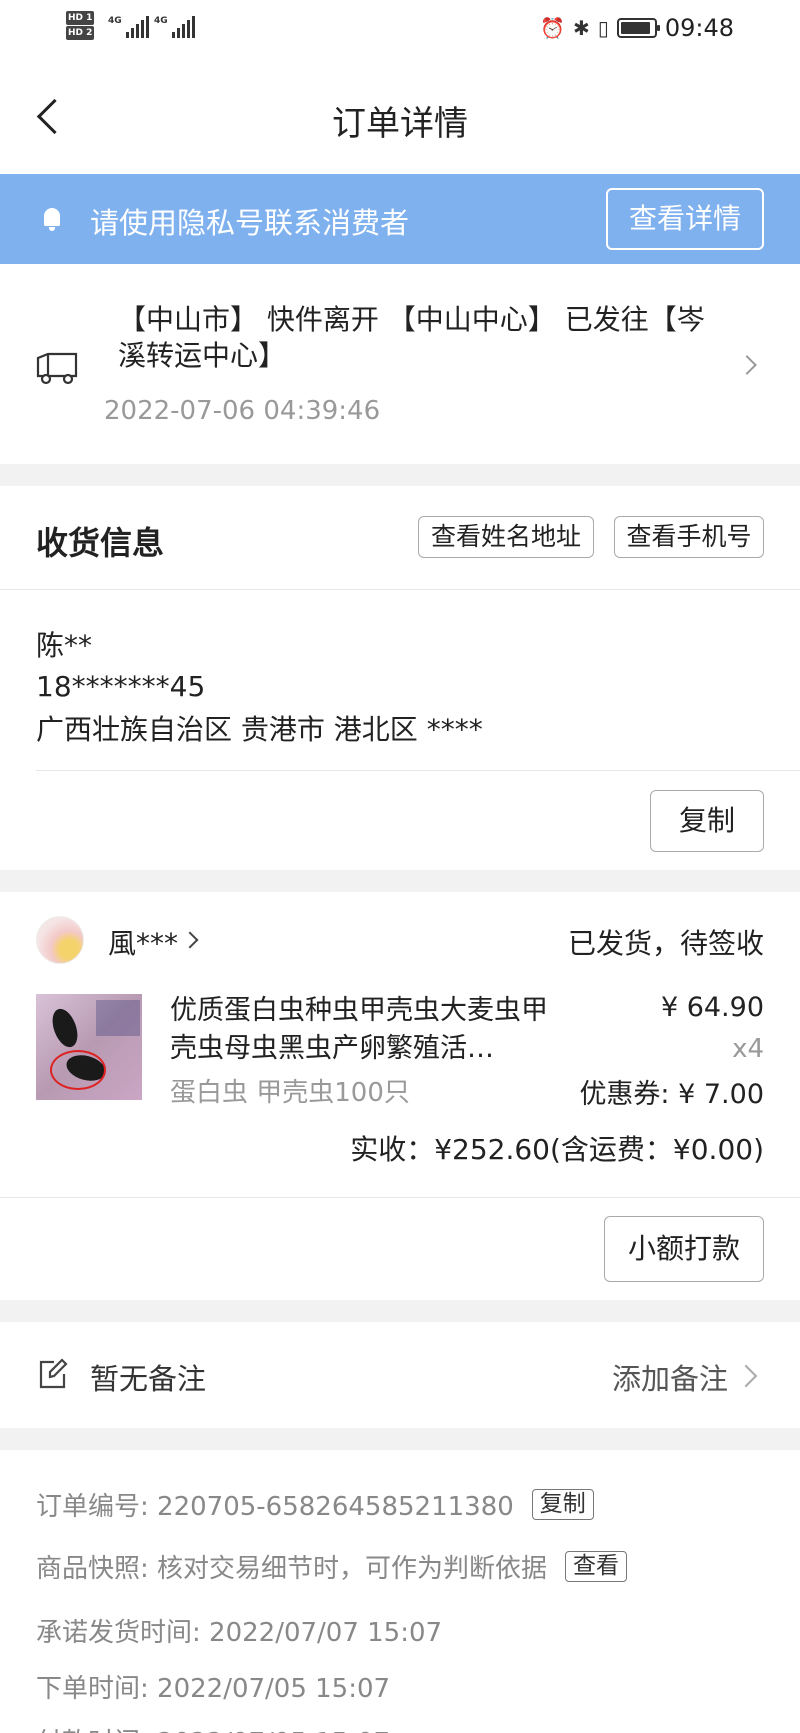 Image resolution: width=800 pixels, height=1733 pixels. Describe the element at coordinates (64, 645) in the screenshot. I see `receiver-name: 陈**` at that location.